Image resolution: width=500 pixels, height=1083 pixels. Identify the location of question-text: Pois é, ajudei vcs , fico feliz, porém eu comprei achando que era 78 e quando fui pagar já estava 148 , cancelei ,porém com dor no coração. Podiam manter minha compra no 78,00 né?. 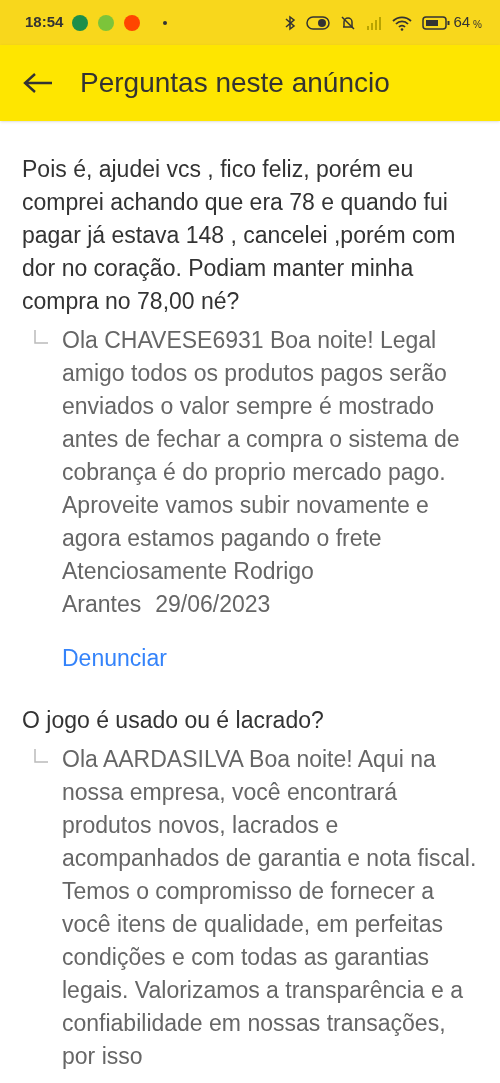
(239, 235).